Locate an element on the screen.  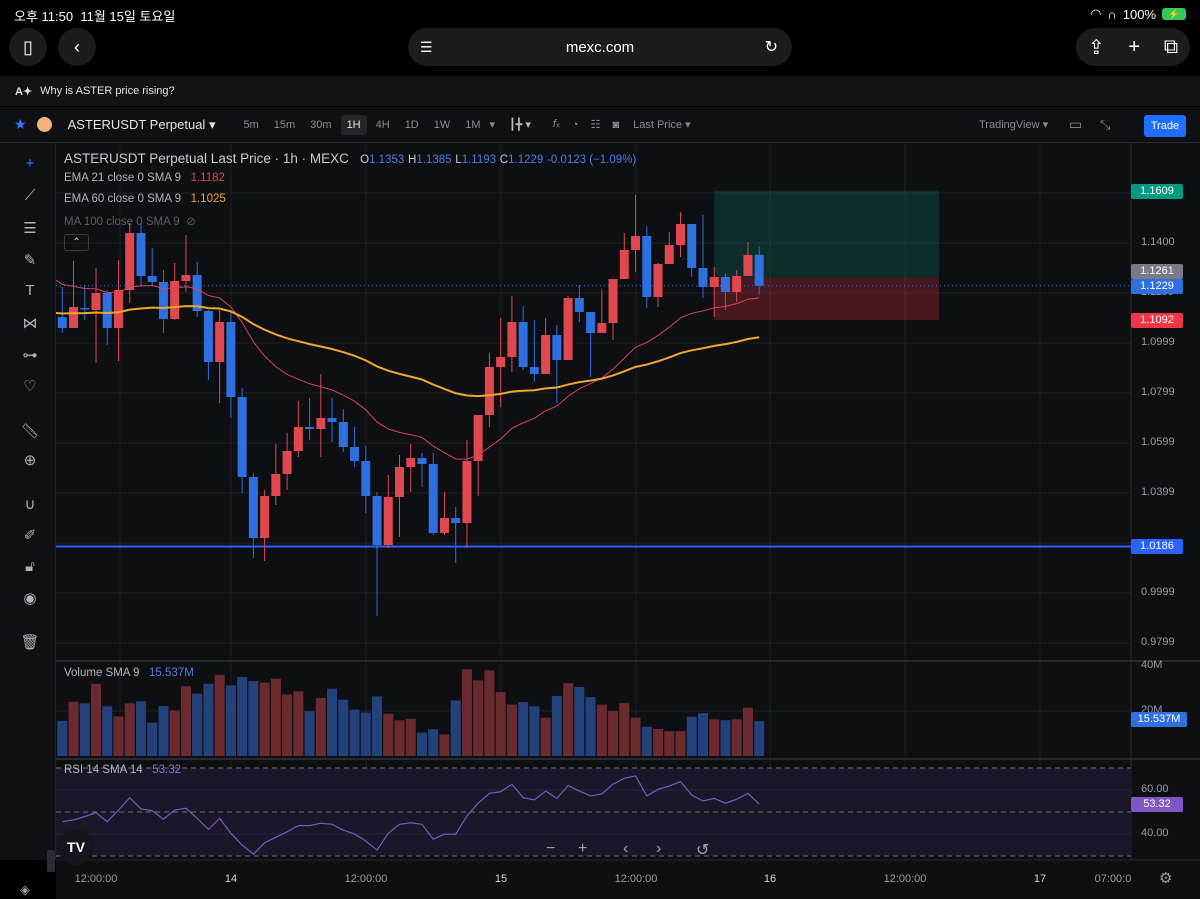
panel-collapse-handle is located at coordinates (51, 861).